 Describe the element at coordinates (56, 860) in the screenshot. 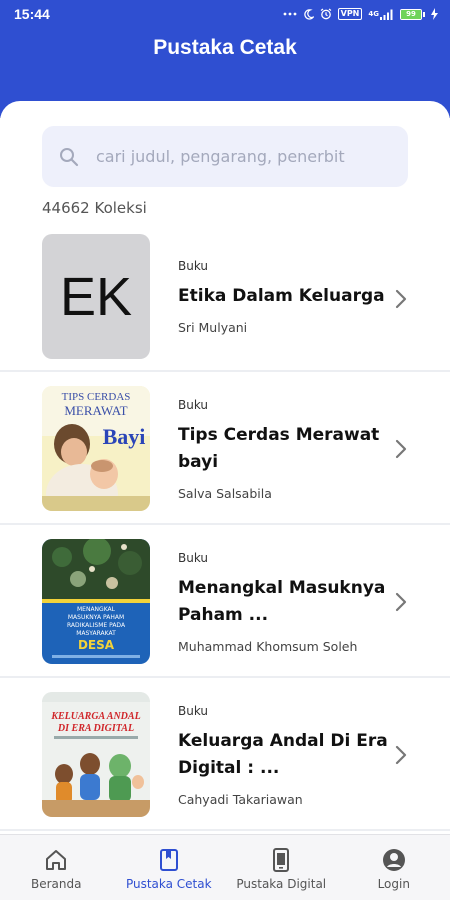

I see `home-icon` at that location.